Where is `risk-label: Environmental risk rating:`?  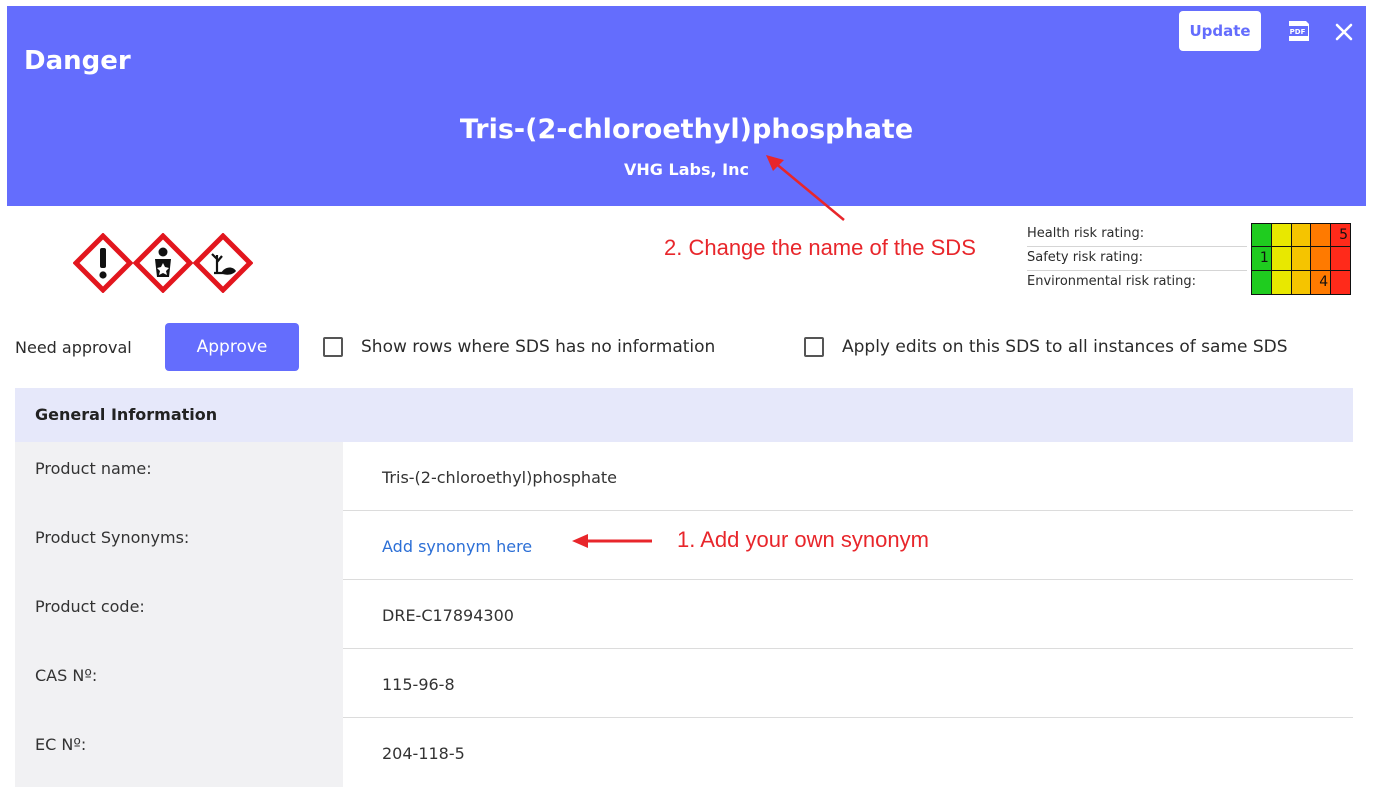
risk-label: Environmental risk rating: is located at coordinates (1111, 281).